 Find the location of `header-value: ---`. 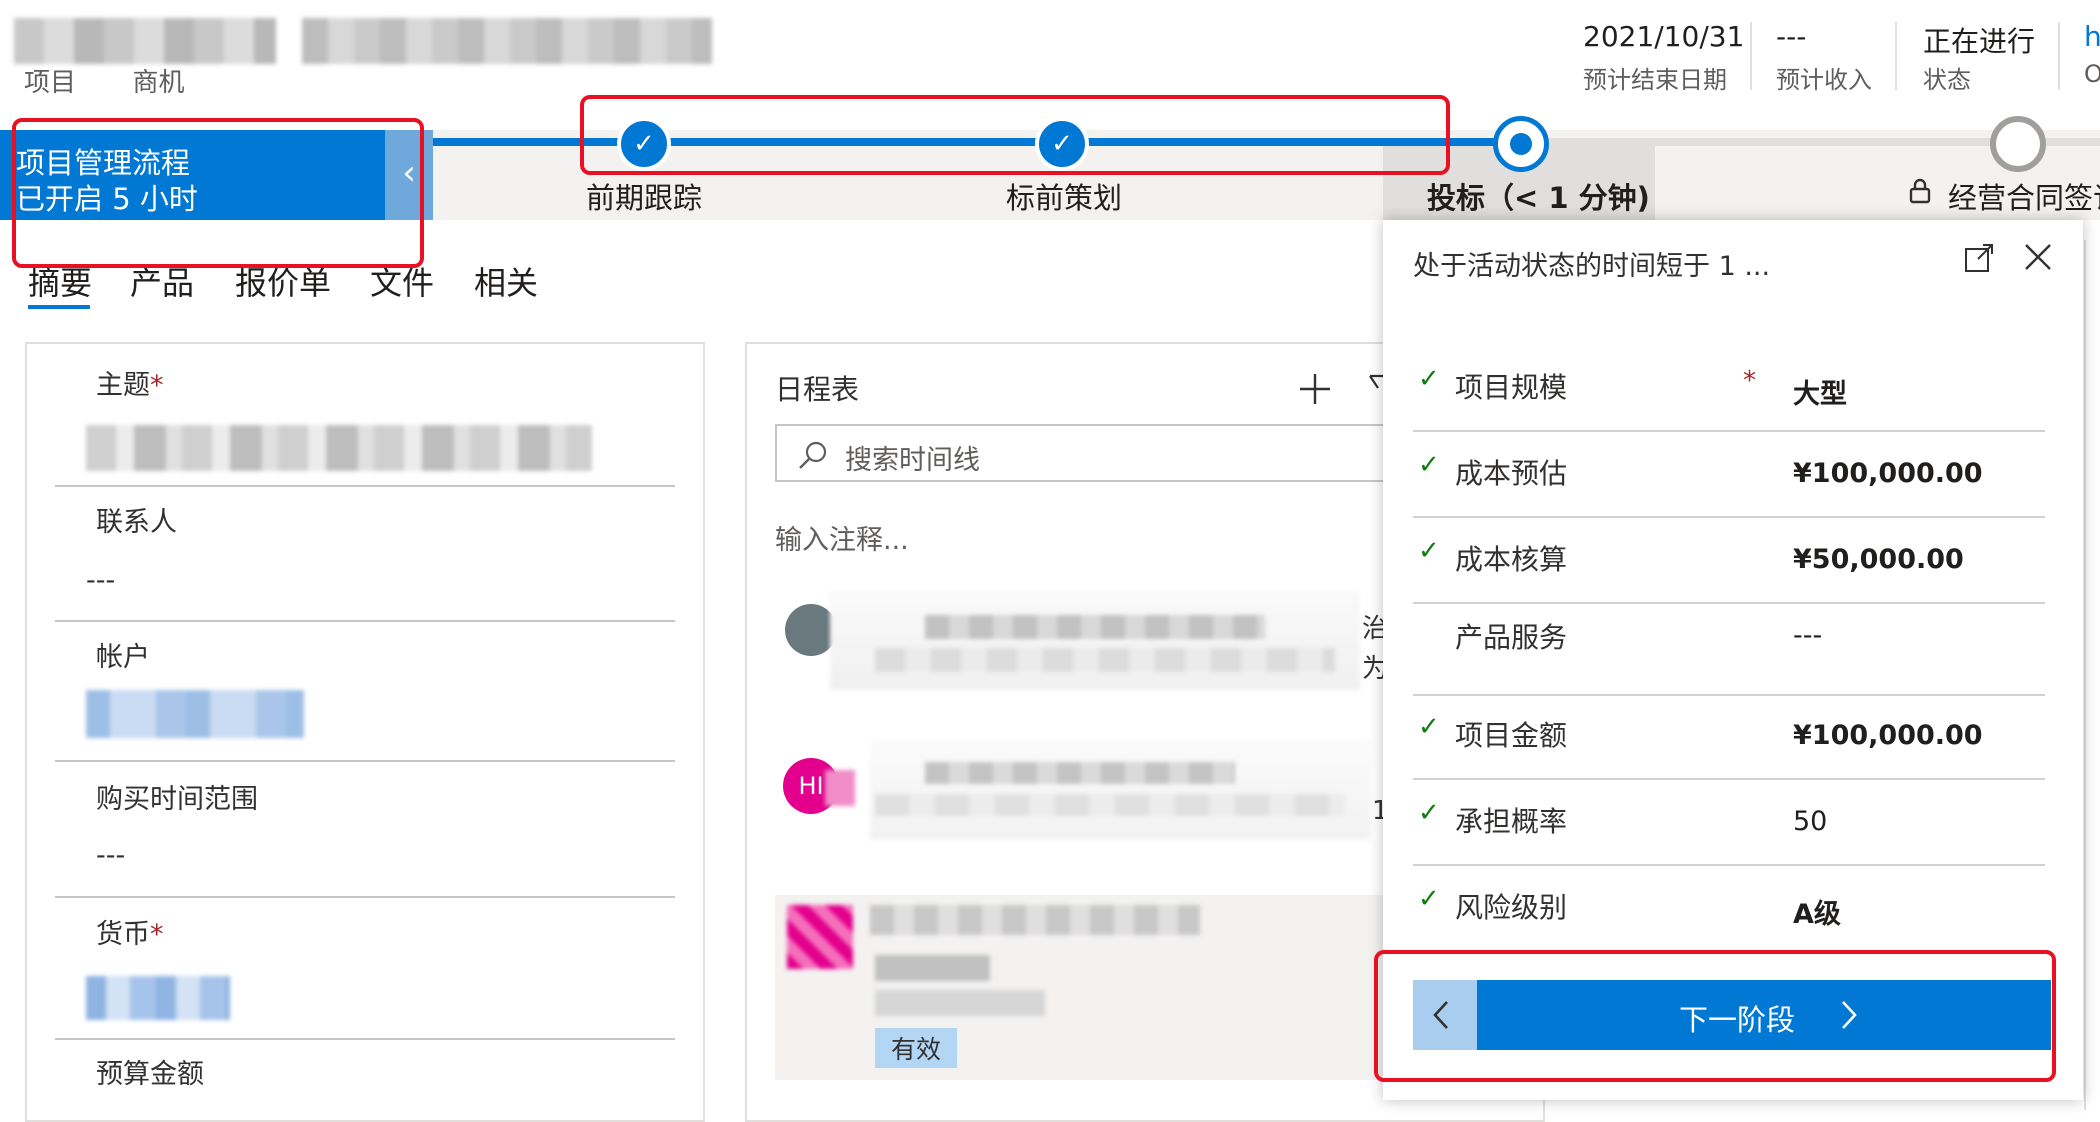

header-value: --- is located at coordinates (1791, 36).